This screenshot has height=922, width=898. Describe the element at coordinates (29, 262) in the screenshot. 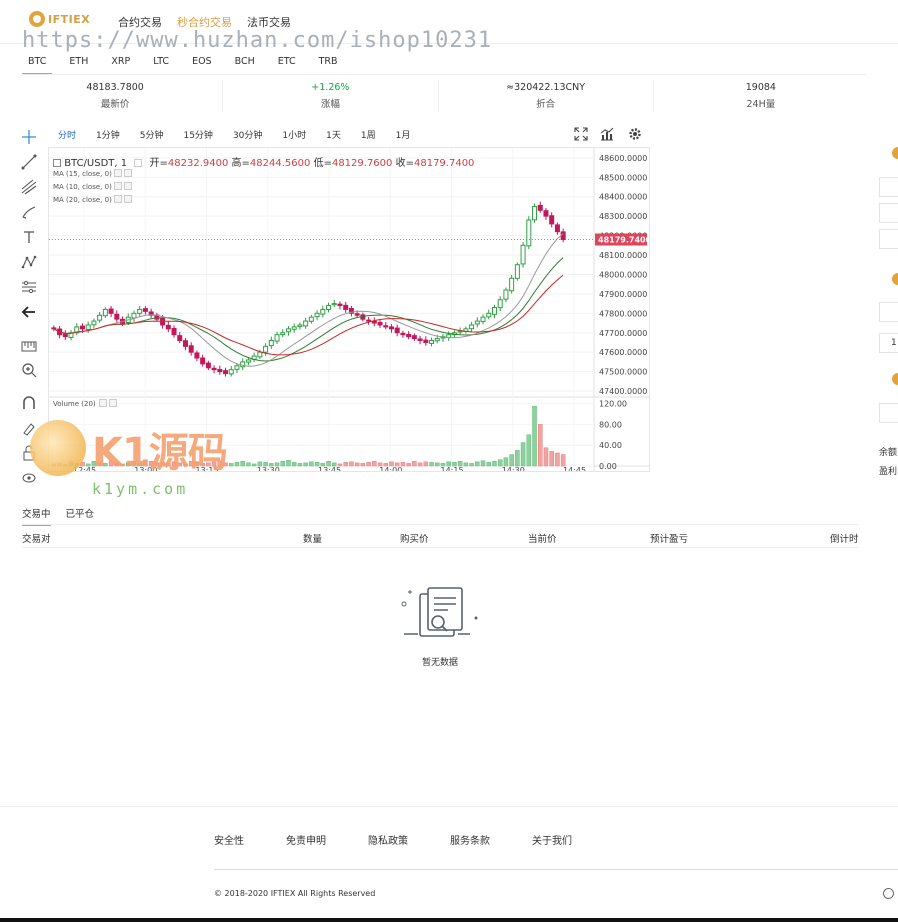

I see `pattern-icon` at that location.